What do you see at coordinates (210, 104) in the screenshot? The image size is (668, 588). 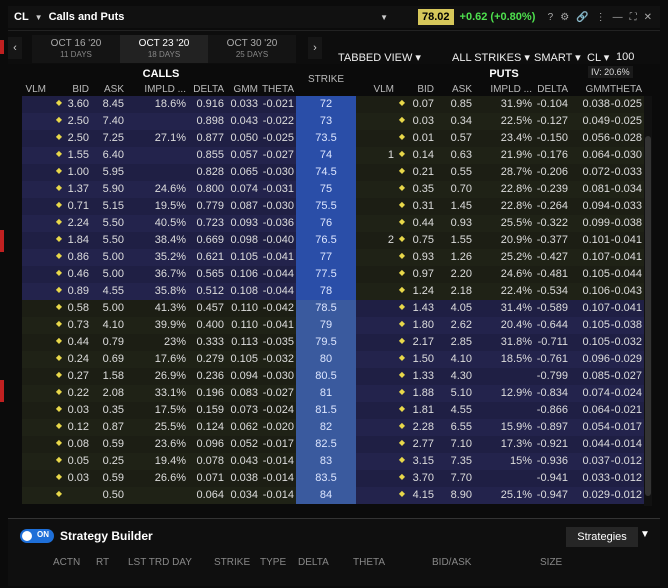 I see `call-delta-cell: 0.916` at bounding box center [210, 104].